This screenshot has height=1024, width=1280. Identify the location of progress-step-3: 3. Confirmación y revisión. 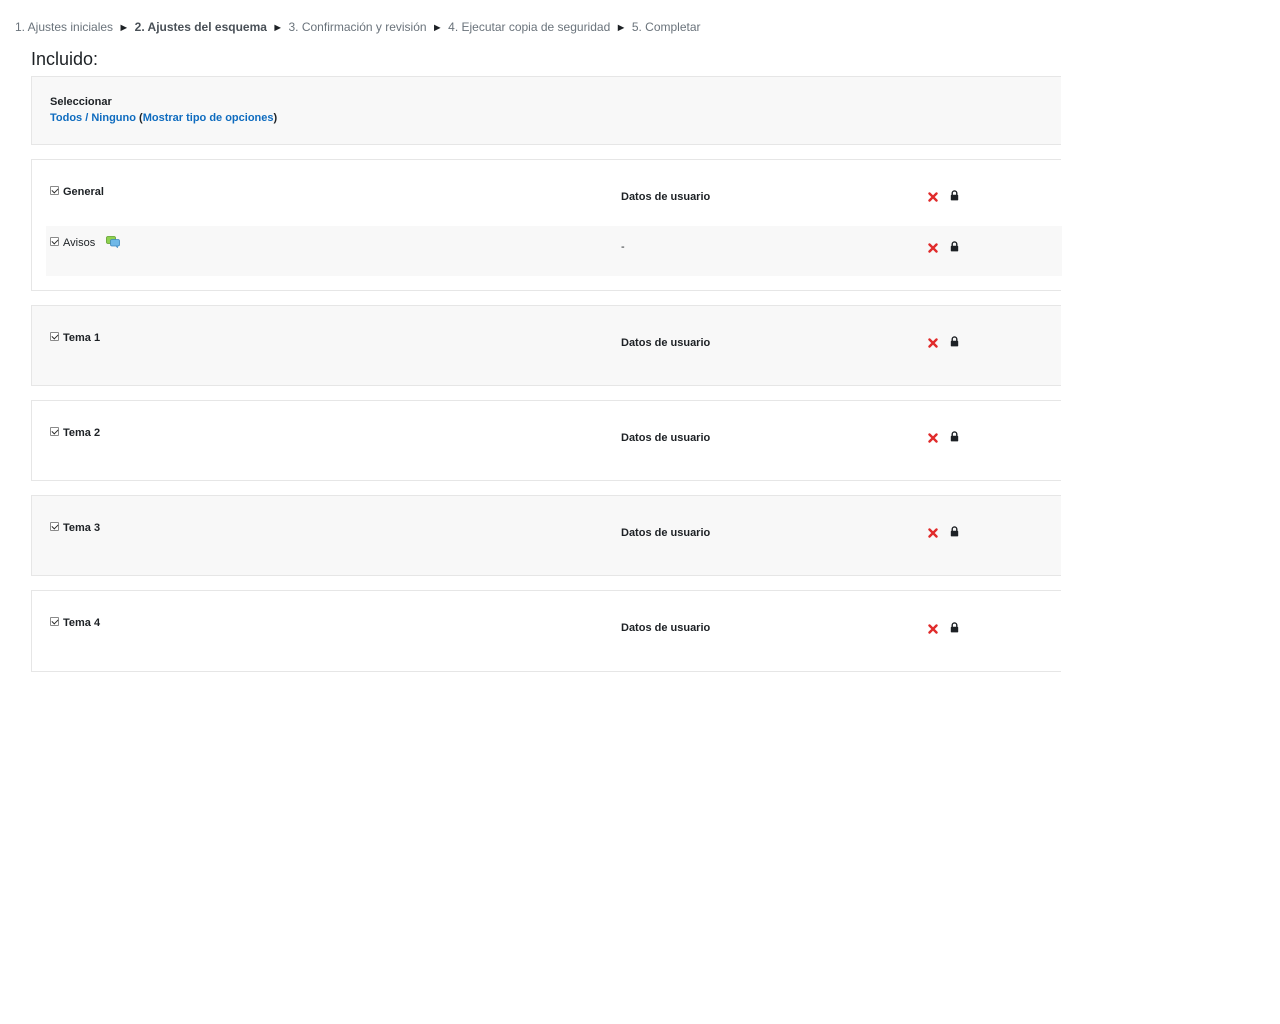
(357, 27).